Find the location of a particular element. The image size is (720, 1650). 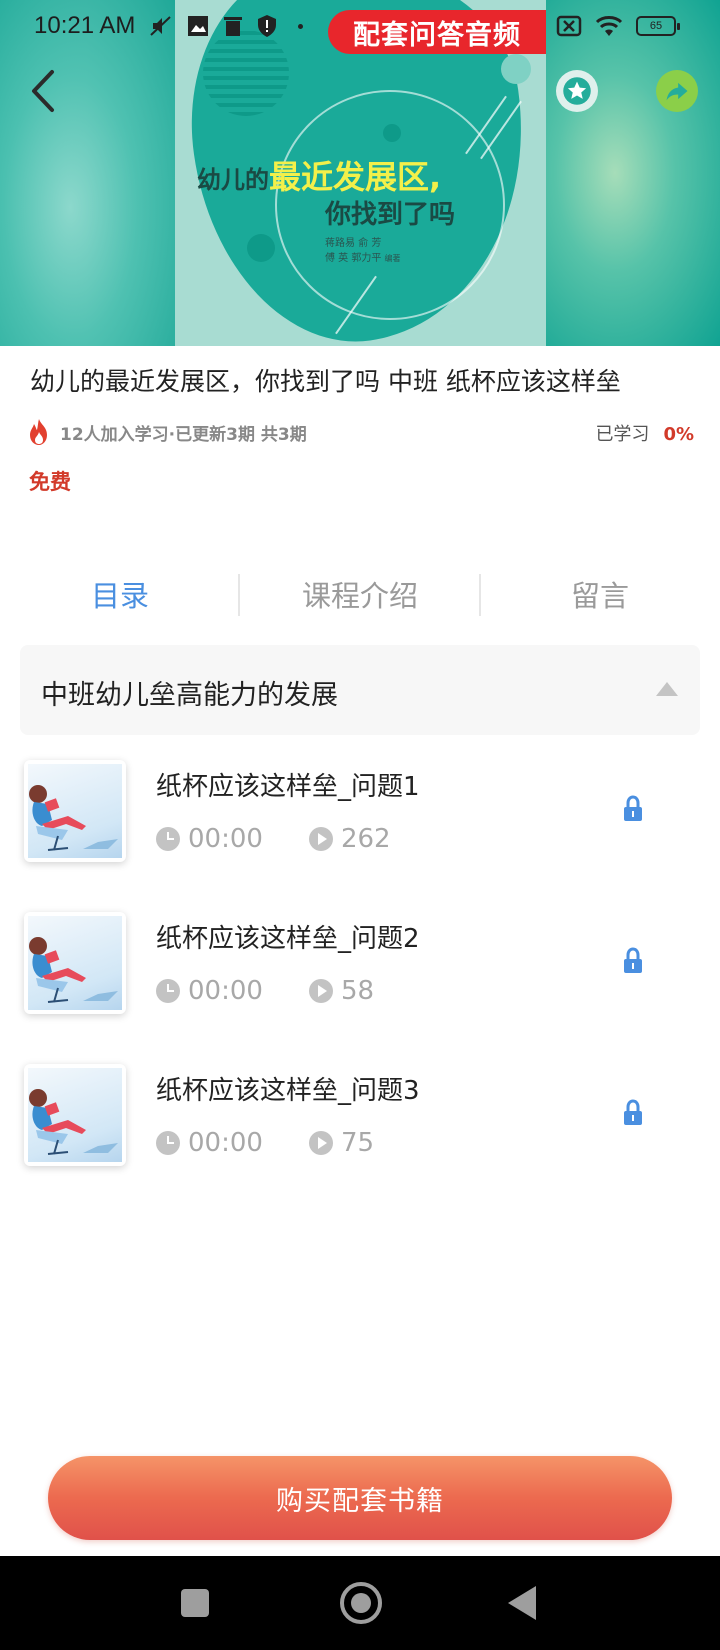

lesson-stats: 00:00 75 is located at coordinates (265, 1143).